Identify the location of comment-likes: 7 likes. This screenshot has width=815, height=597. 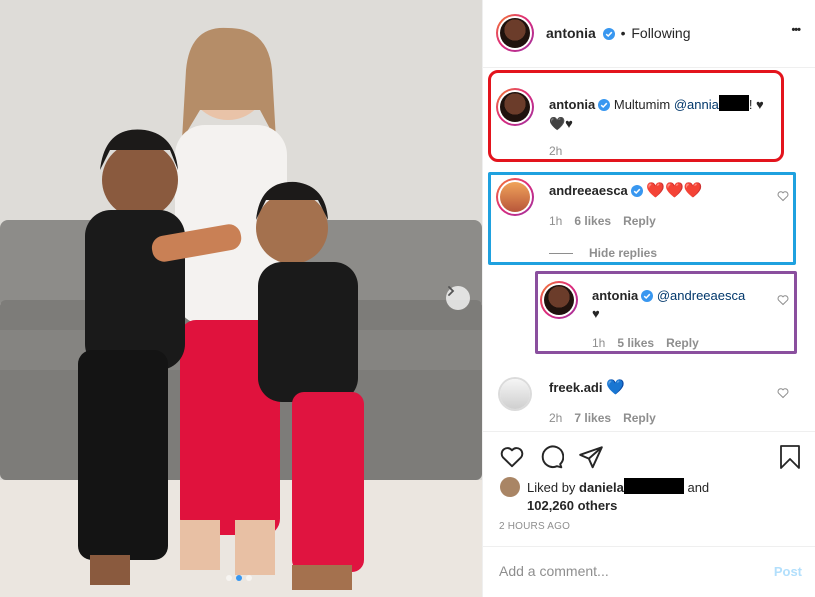
(592, 418).